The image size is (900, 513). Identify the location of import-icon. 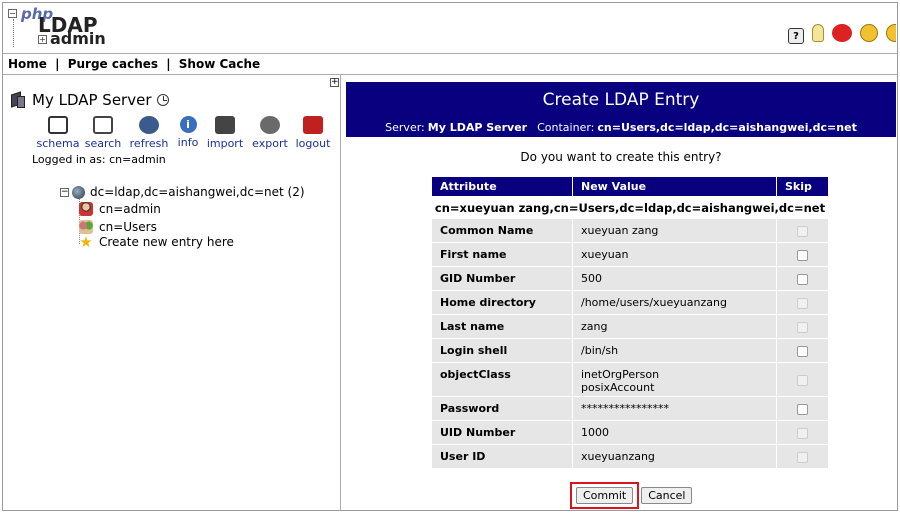
(225, 125).